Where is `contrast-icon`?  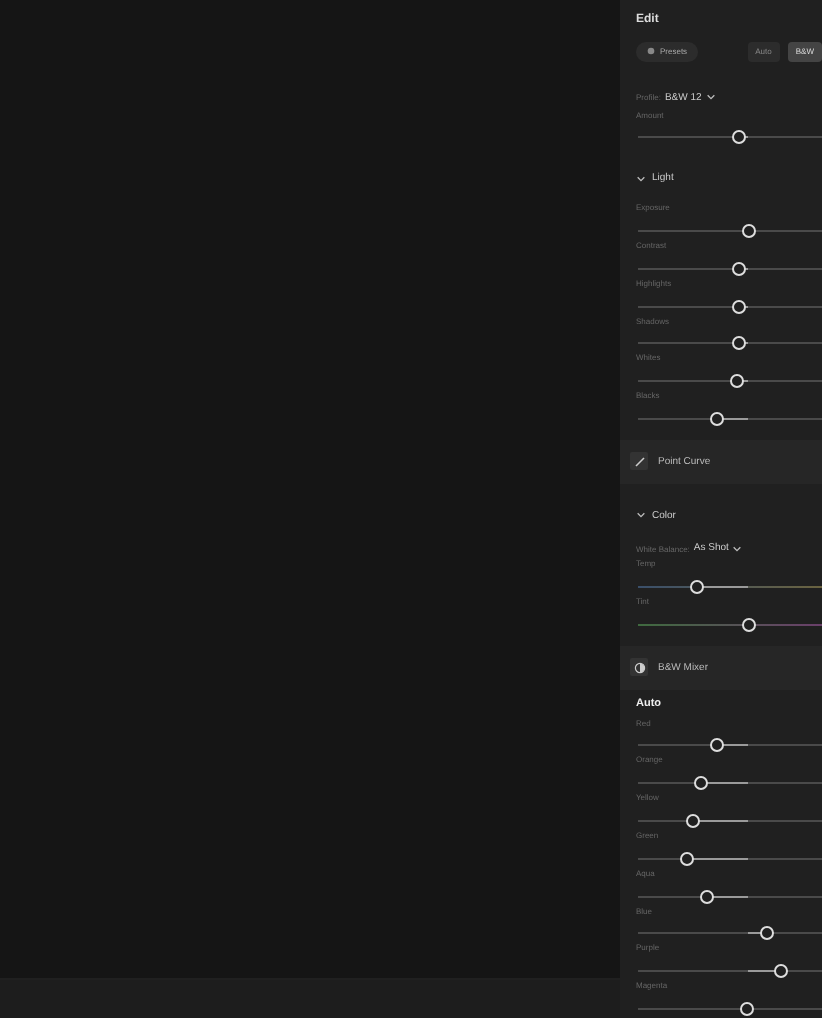 contrast-icon is located at coordinates (639, 667).